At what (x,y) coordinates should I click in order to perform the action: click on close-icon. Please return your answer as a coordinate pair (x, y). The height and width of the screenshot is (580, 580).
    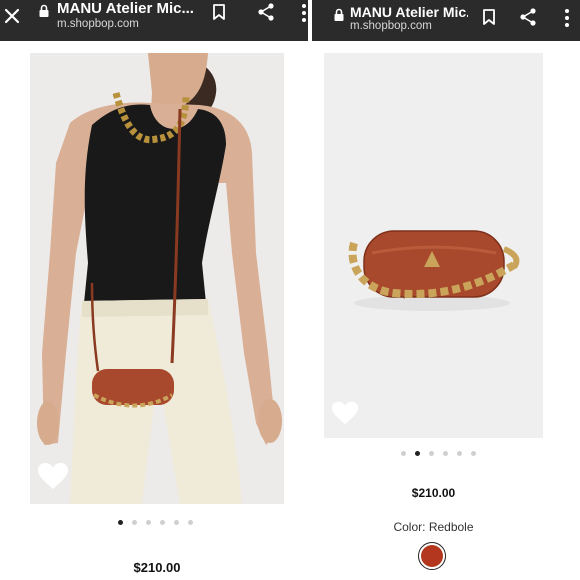
    Looking at the image, I should click on (12, 16).